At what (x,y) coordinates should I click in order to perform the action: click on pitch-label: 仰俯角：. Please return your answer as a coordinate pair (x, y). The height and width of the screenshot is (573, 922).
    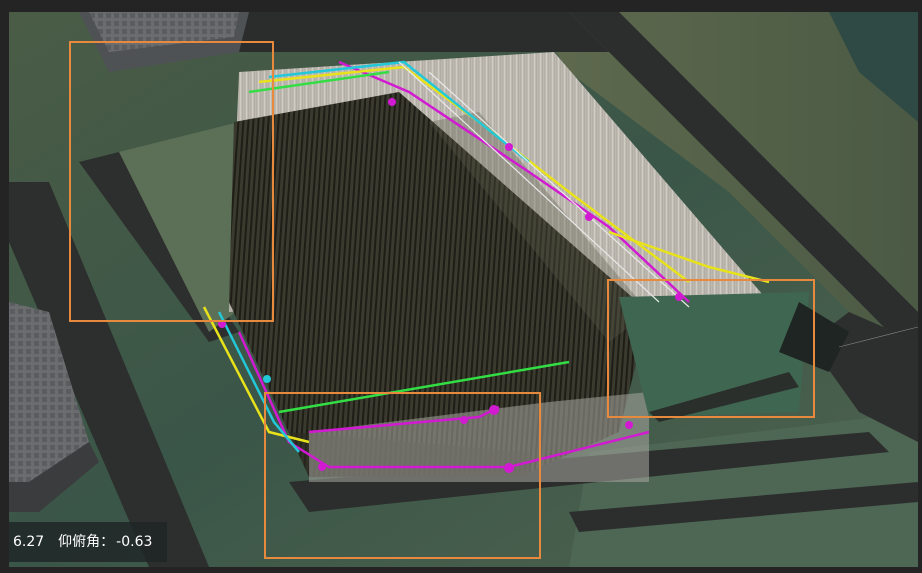
    Looking at the image, I should click on (86, 542).